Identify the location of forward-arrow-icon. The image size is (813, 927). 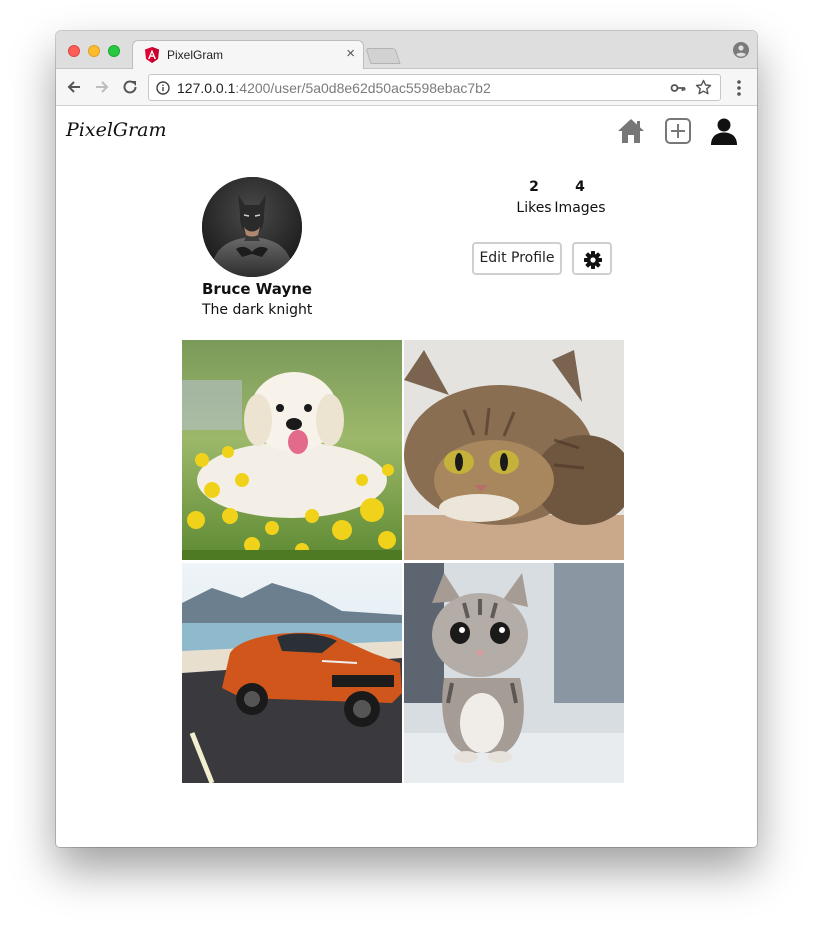
(102, 87).